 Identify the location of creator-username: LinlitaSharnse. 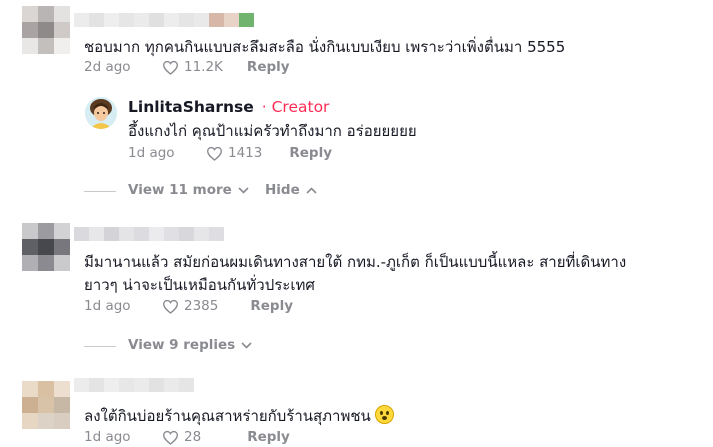
(191, 107).